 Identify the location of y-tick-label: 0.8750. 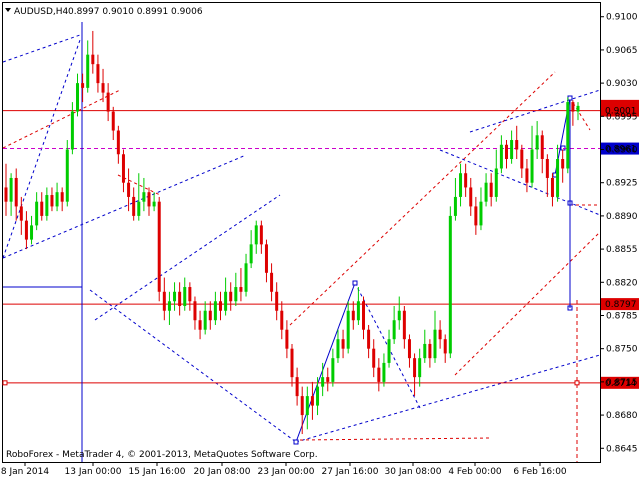
(622, 350).